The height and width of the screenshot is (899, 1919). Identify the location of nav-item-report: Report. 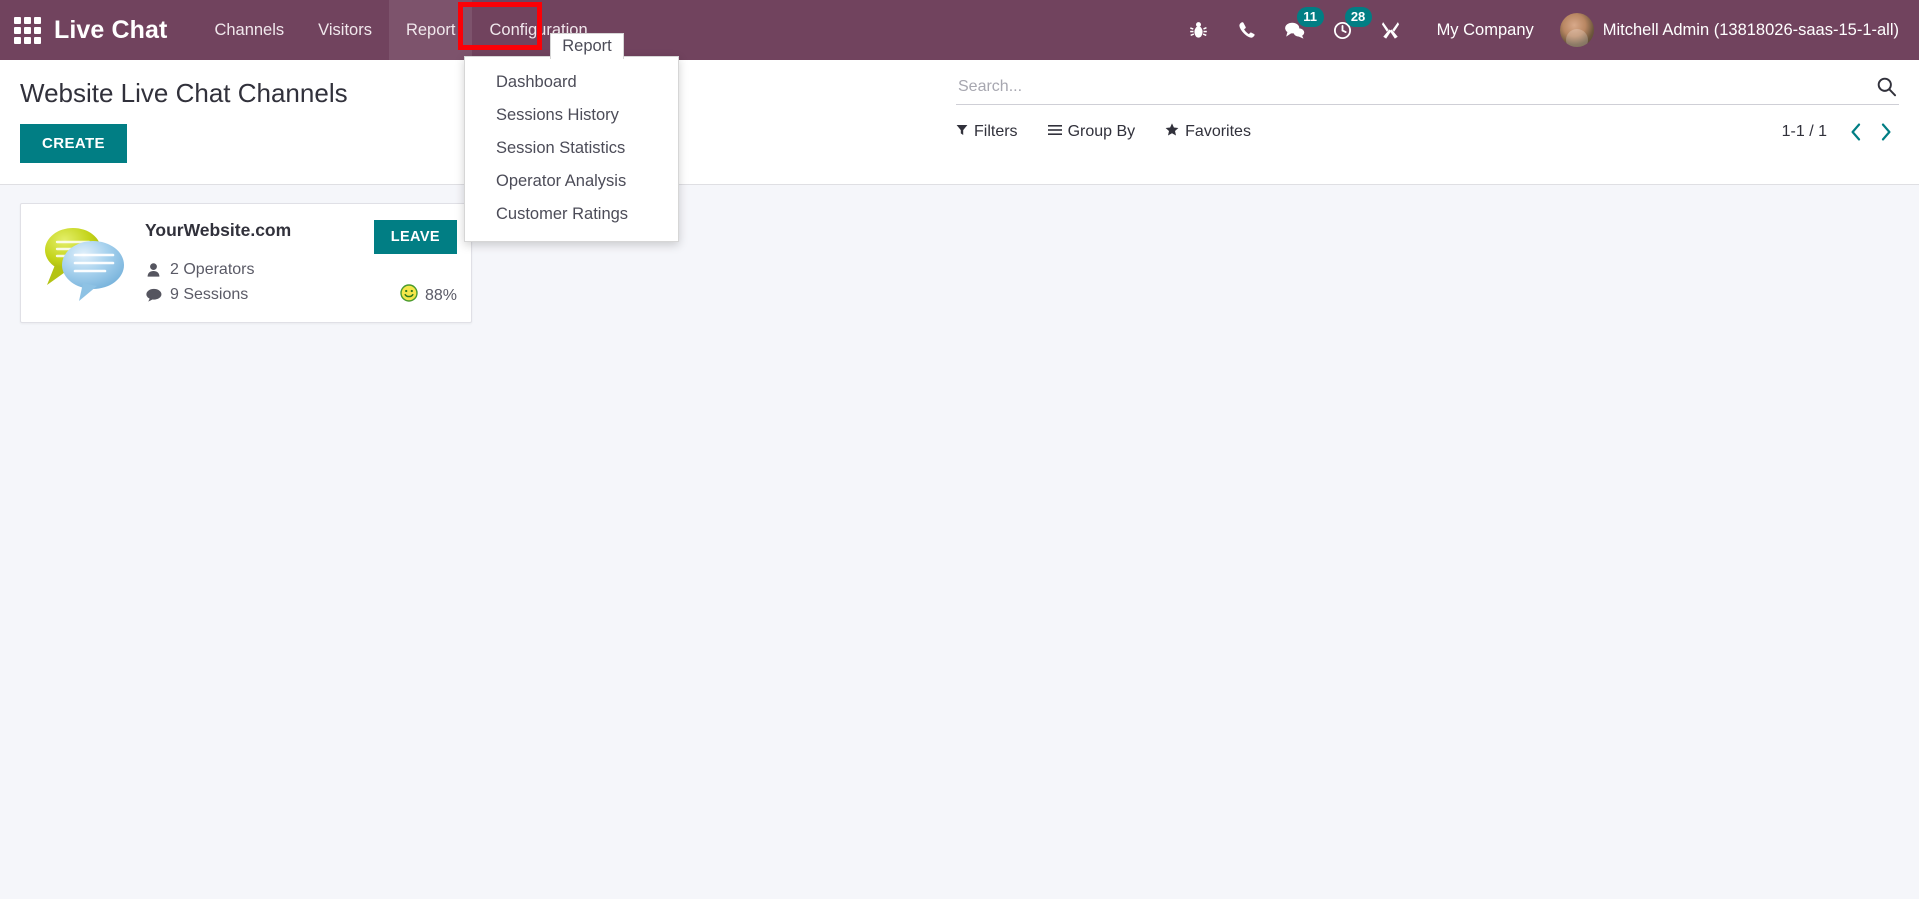
(430, 30).